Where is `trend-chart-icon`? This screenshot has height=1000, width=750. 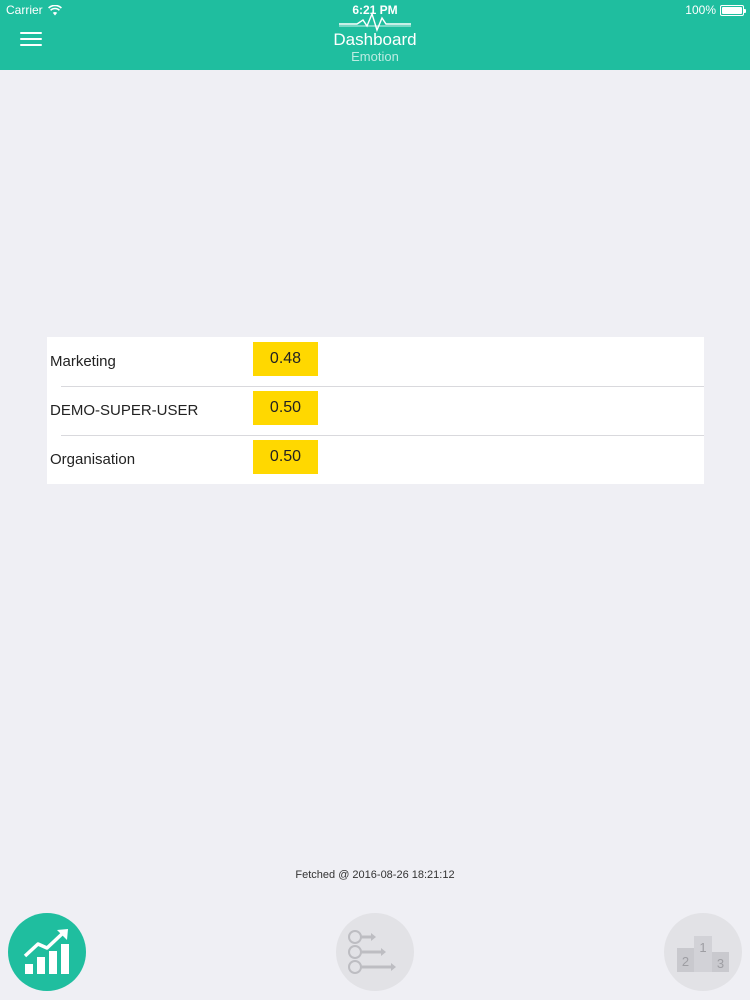 trend-chart-icon is located at coordinates (46, 951).